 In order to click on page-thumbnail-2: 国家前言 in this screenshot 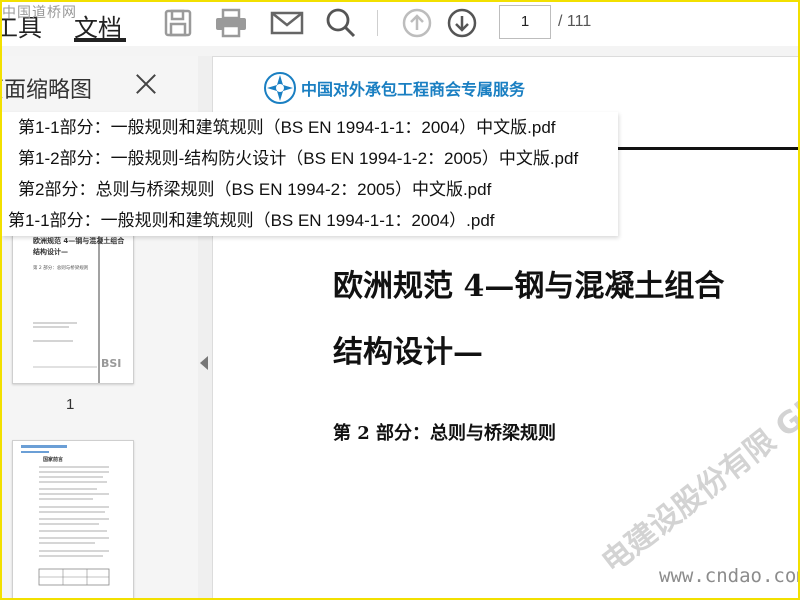, I will do `click(73, 519)`.